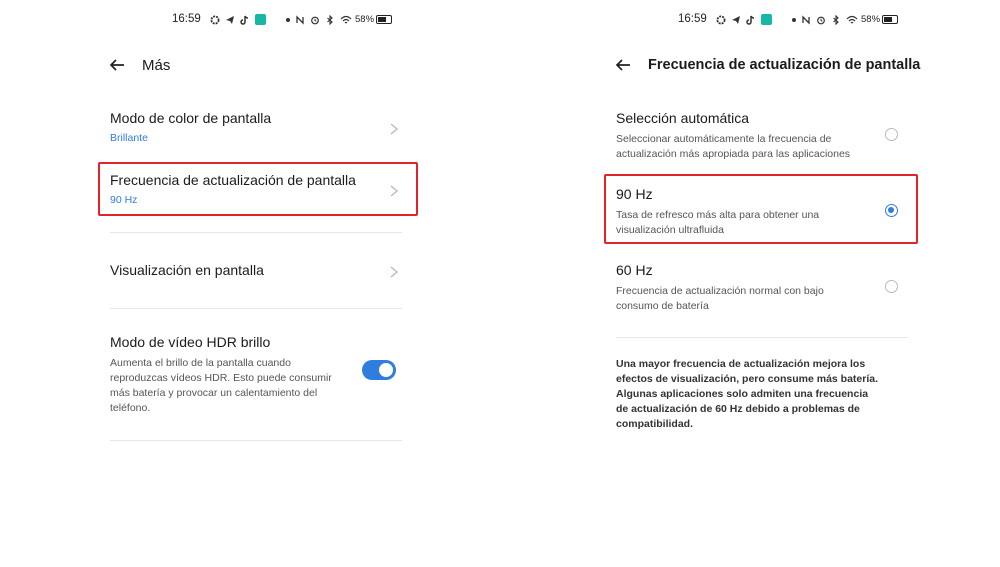 The height and width of the screenshot is (567, 1000). Describe the element at coordinates (187, 270) in the screenshot. I see `setting-title: Visualización en pantalla` at that location.